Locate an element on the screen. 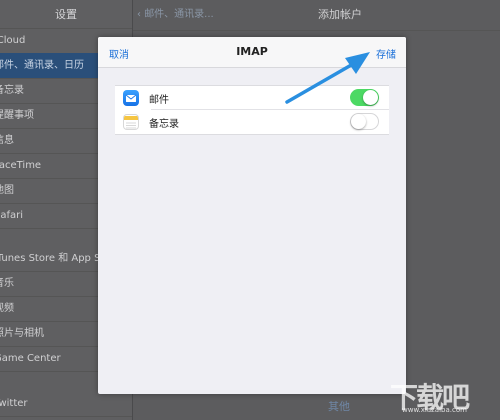 The width and height of the screenshot is (500, 420). watermark-url: www.xiazaiba.com is located at coordinates (434, 410).